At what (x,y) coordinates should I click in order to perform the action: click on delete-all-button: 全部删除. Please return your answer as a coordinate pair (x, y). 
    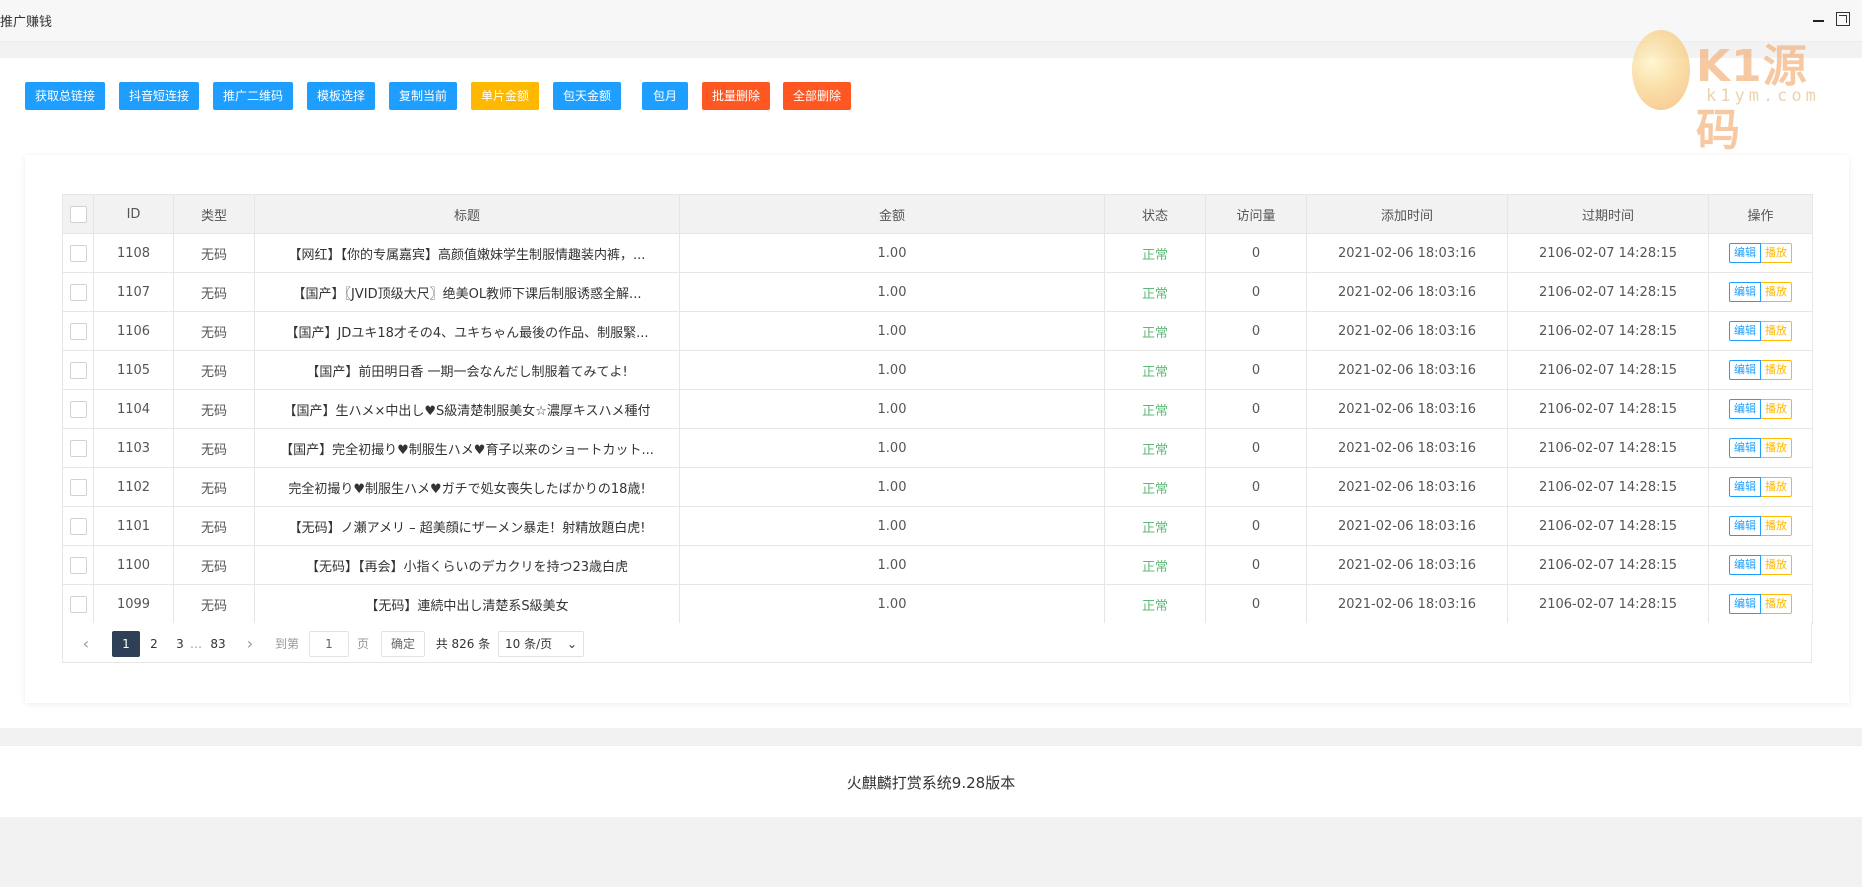
    Looking at the image, I should click on (817, 96).